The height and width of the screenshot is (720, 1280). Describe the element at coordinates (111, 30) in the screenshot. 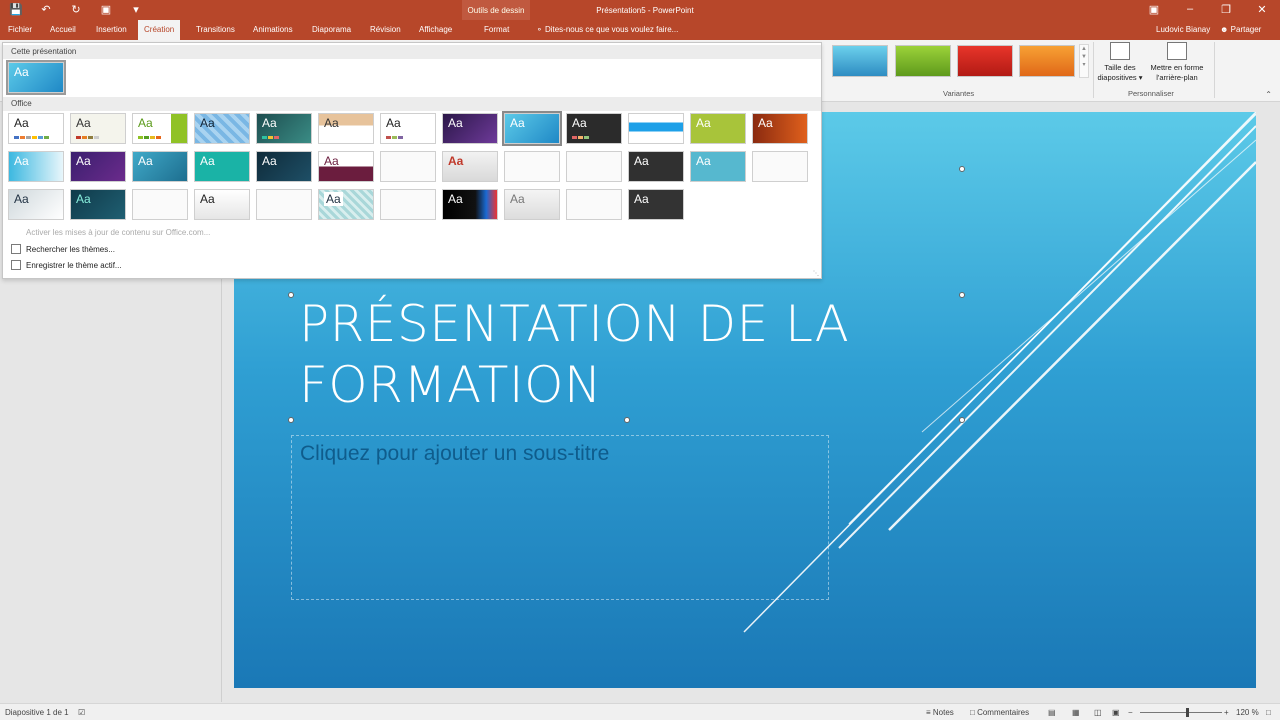

I see `tab-insertion: Insertion` at that location.